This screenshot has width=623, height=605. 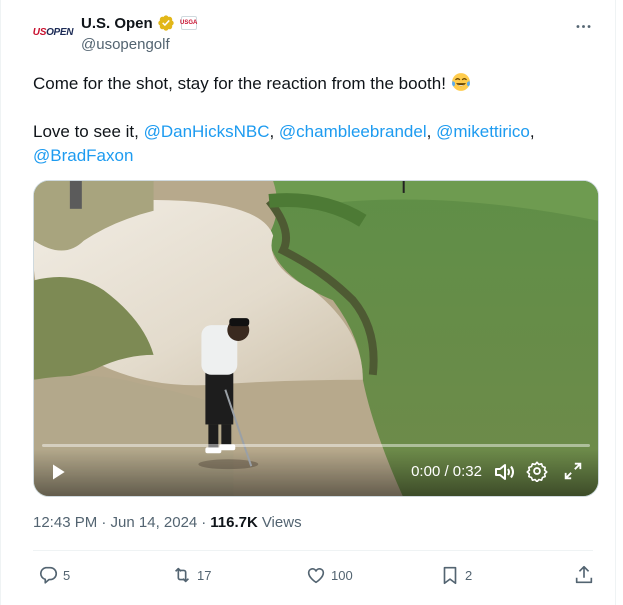 I want to click on bookmark-icon, so click(x=450, y=575).